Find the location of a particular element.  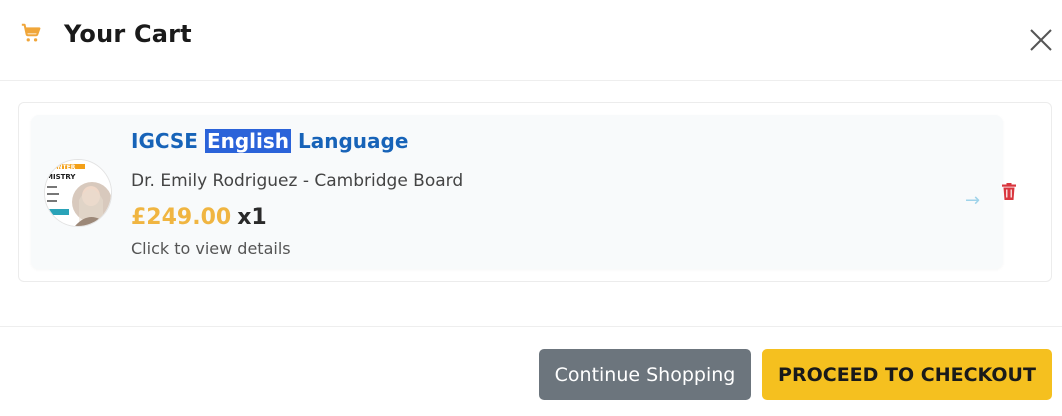

svg-text: MISTRY is located at coordinates (61, 177).